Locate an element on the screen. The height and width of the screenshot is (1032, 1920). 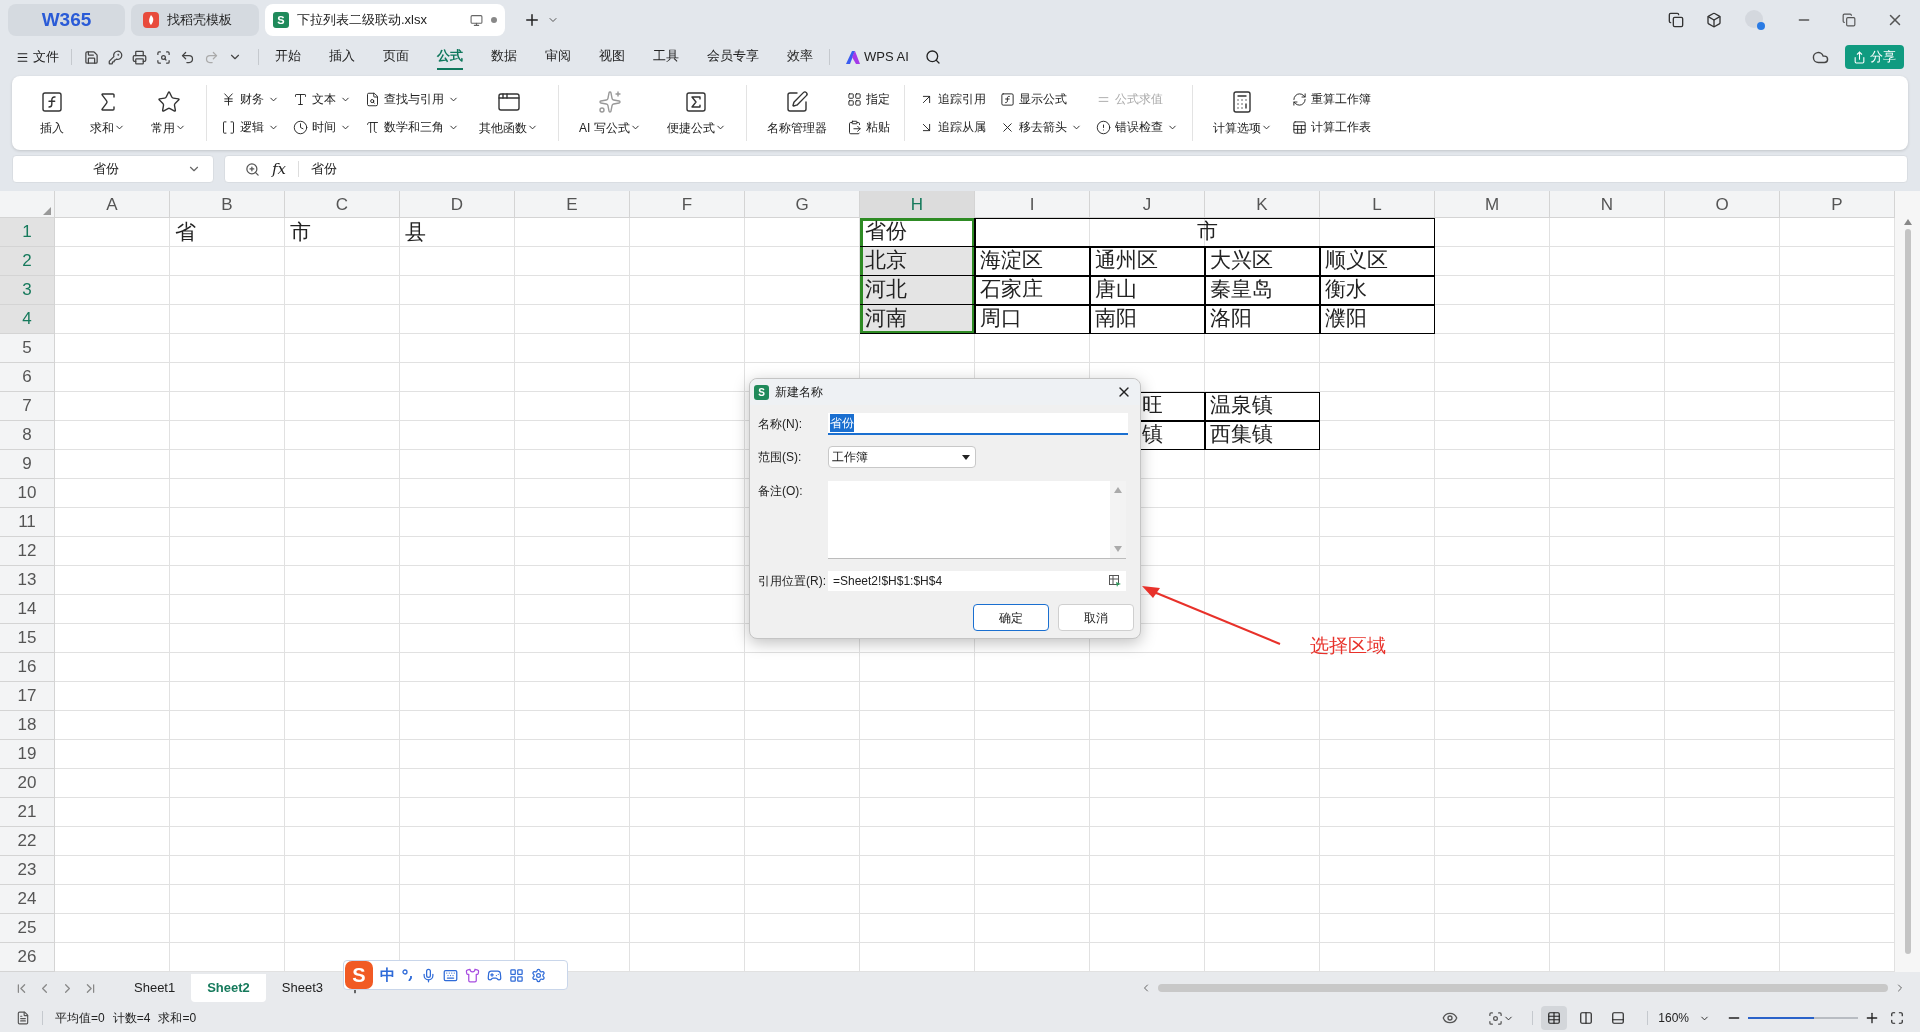
ribbon-button: 插入 is located at coordinates (52, 113).